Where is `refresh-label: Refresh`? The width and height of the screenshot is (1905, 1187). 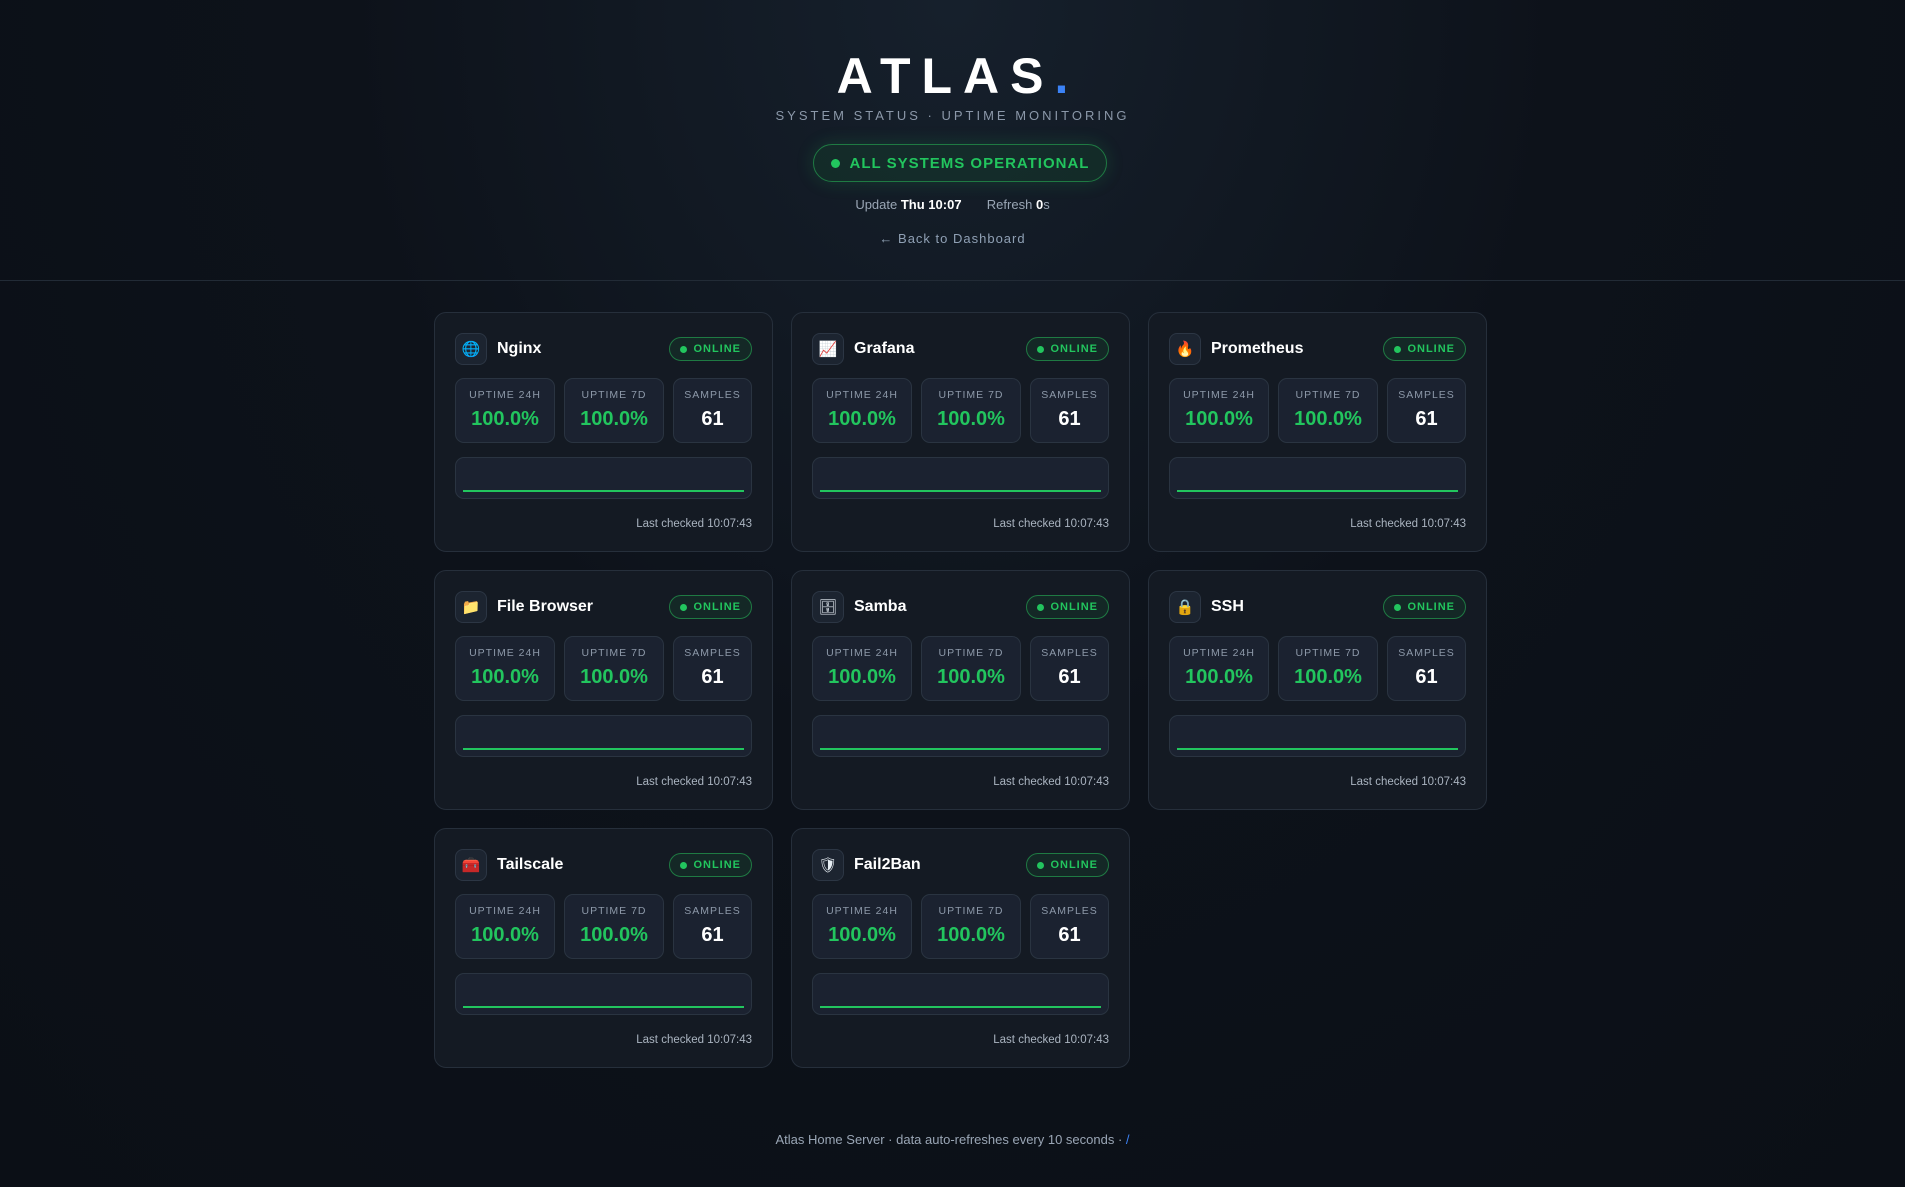 refresh-label: Refresh is located at coordinates (1009, 204).